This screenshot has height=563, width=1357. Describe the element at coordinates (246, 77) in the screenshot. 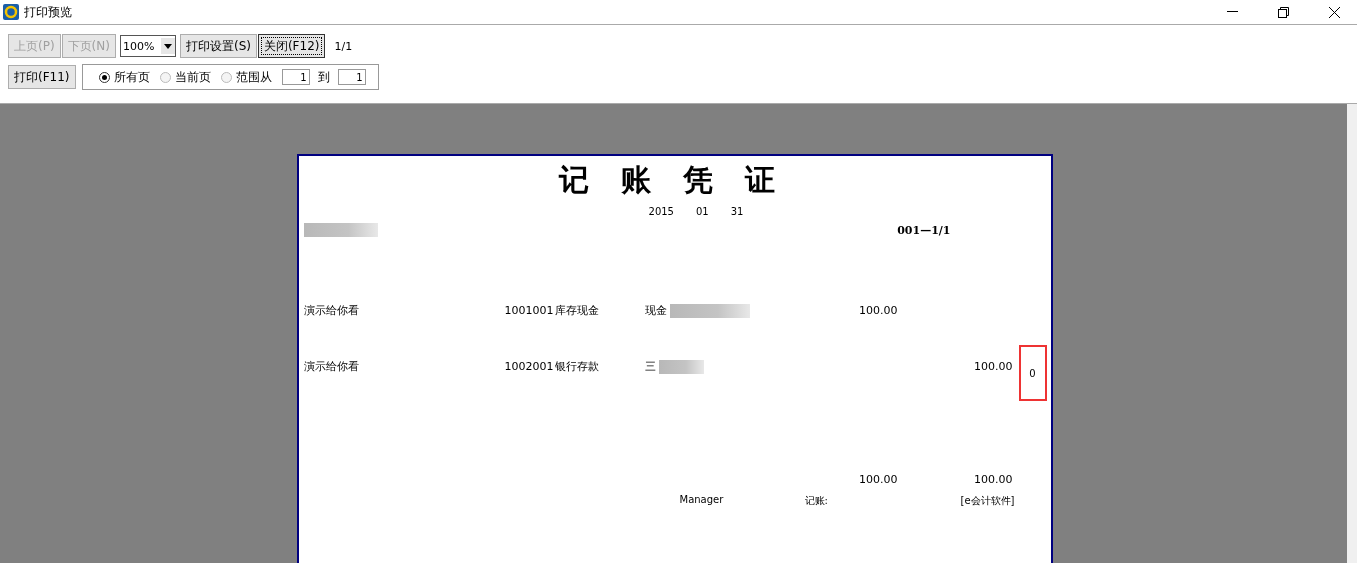

I see `range-radio: 范围从` at that location.